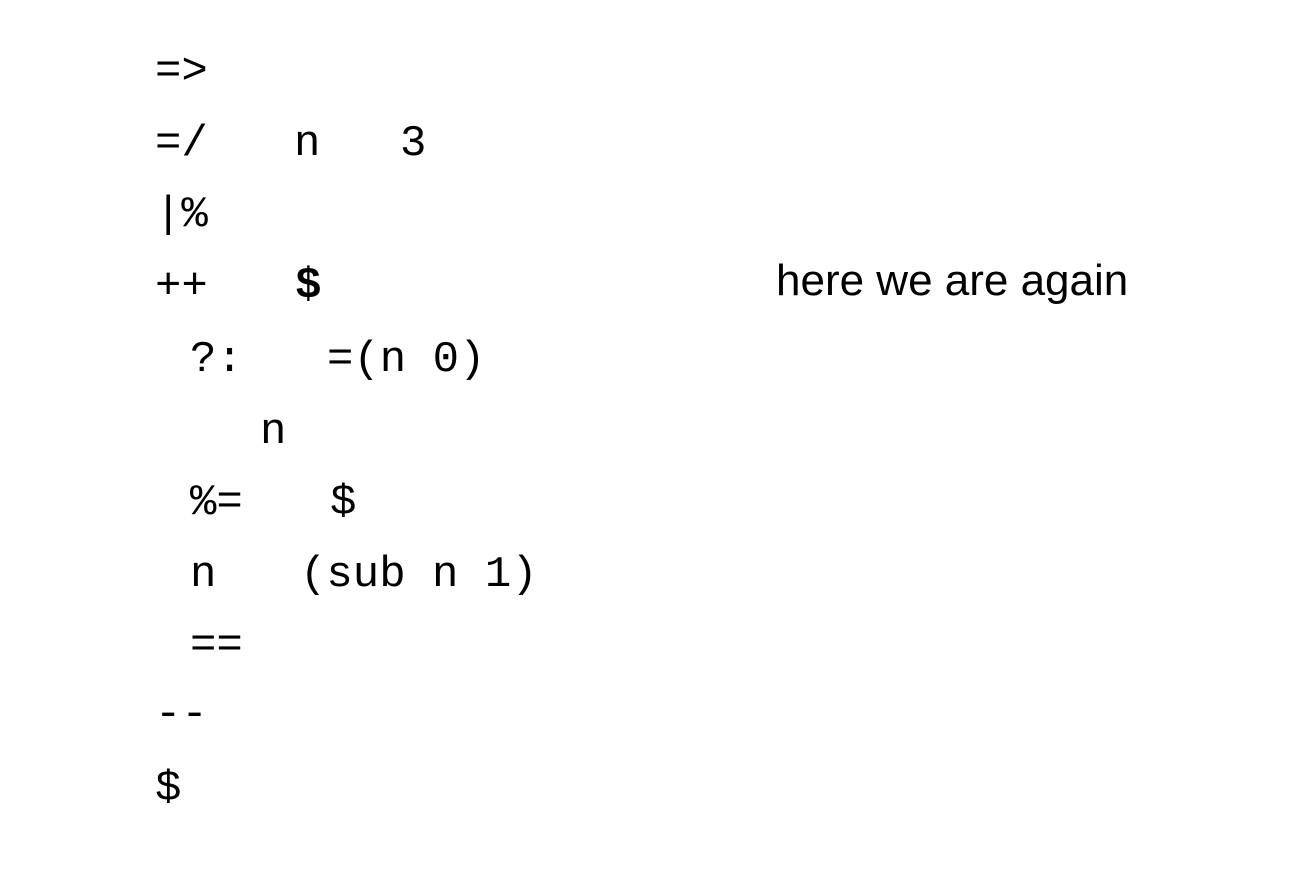  Describe the element at coordinates (216, 646) in the screenshot. I see `code-token: ==` at that location.